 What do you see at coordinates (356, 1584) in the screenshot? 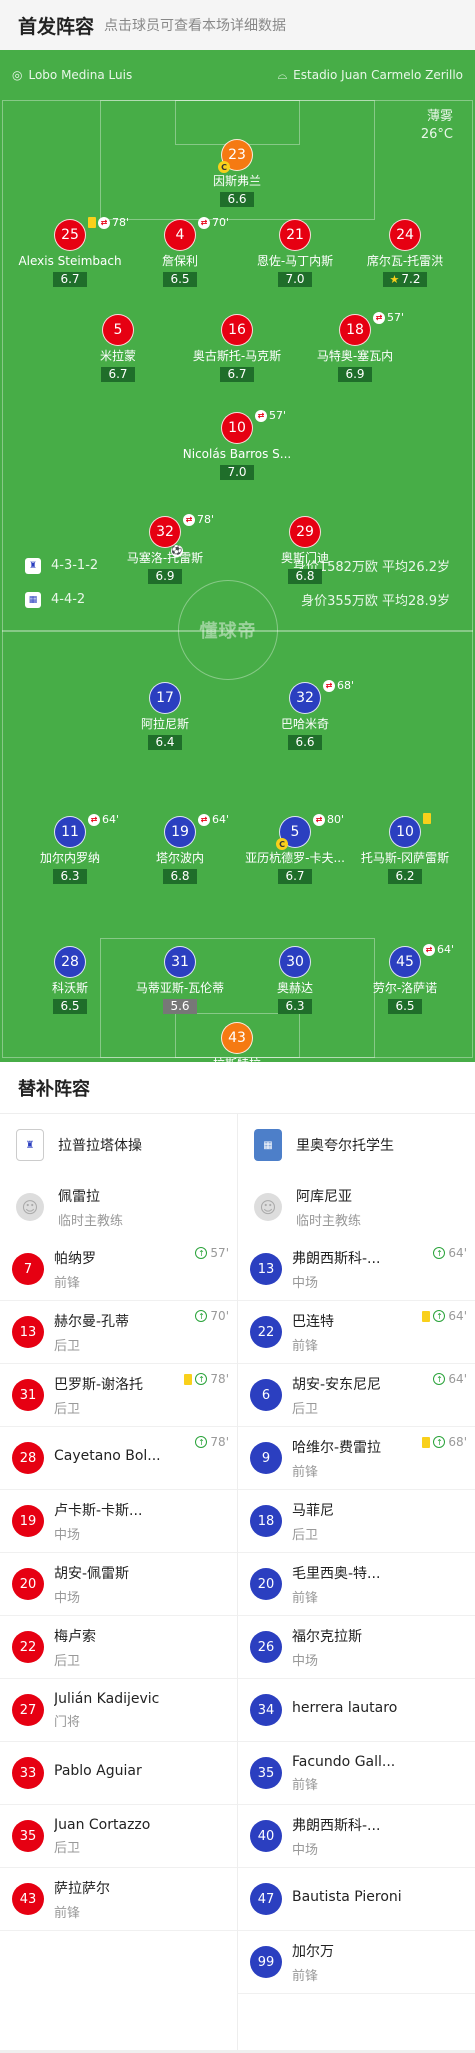
I see `sub-player-row: 20 毛里西奥-特... 前锋` at bounding box center [356, 1584].